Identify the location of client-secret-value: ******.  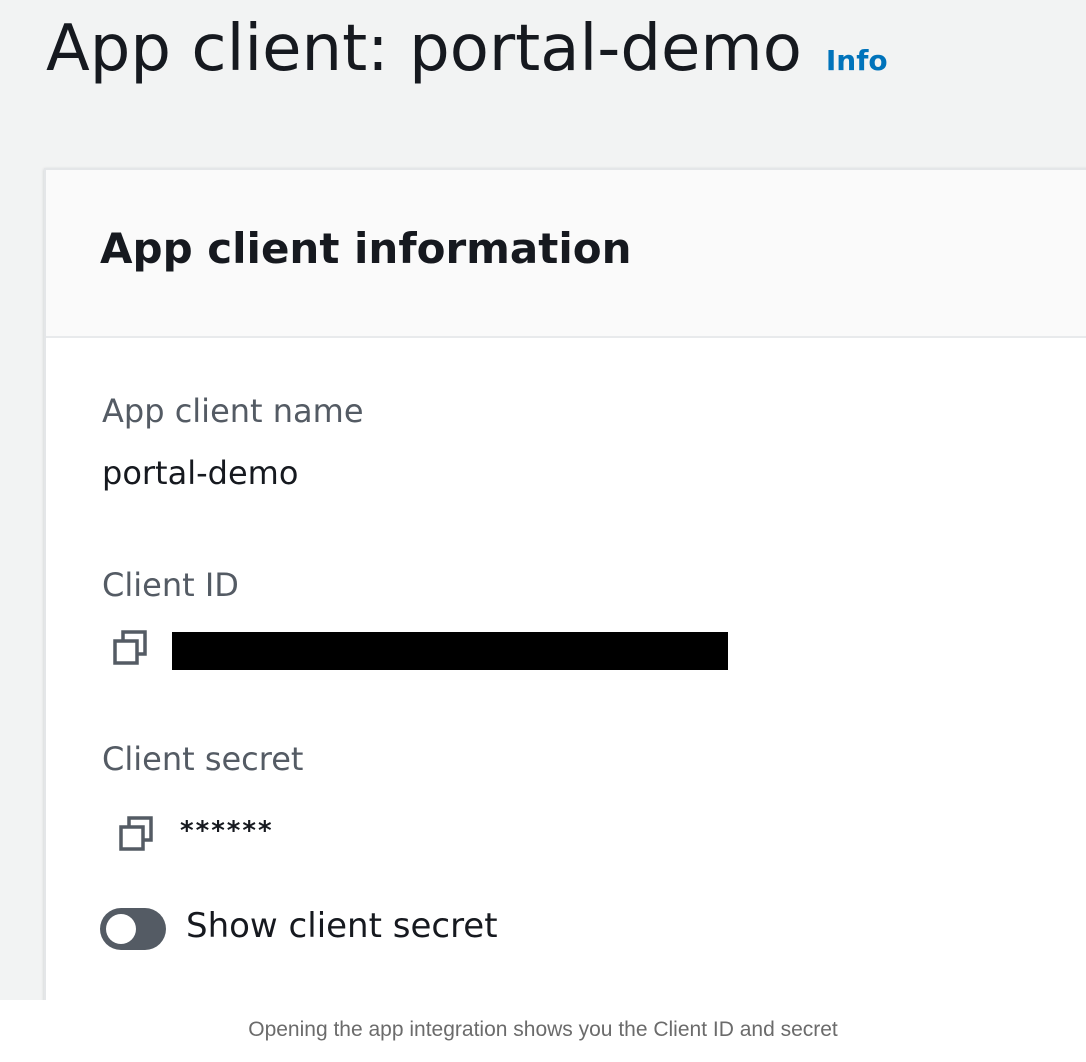
(227, 831).